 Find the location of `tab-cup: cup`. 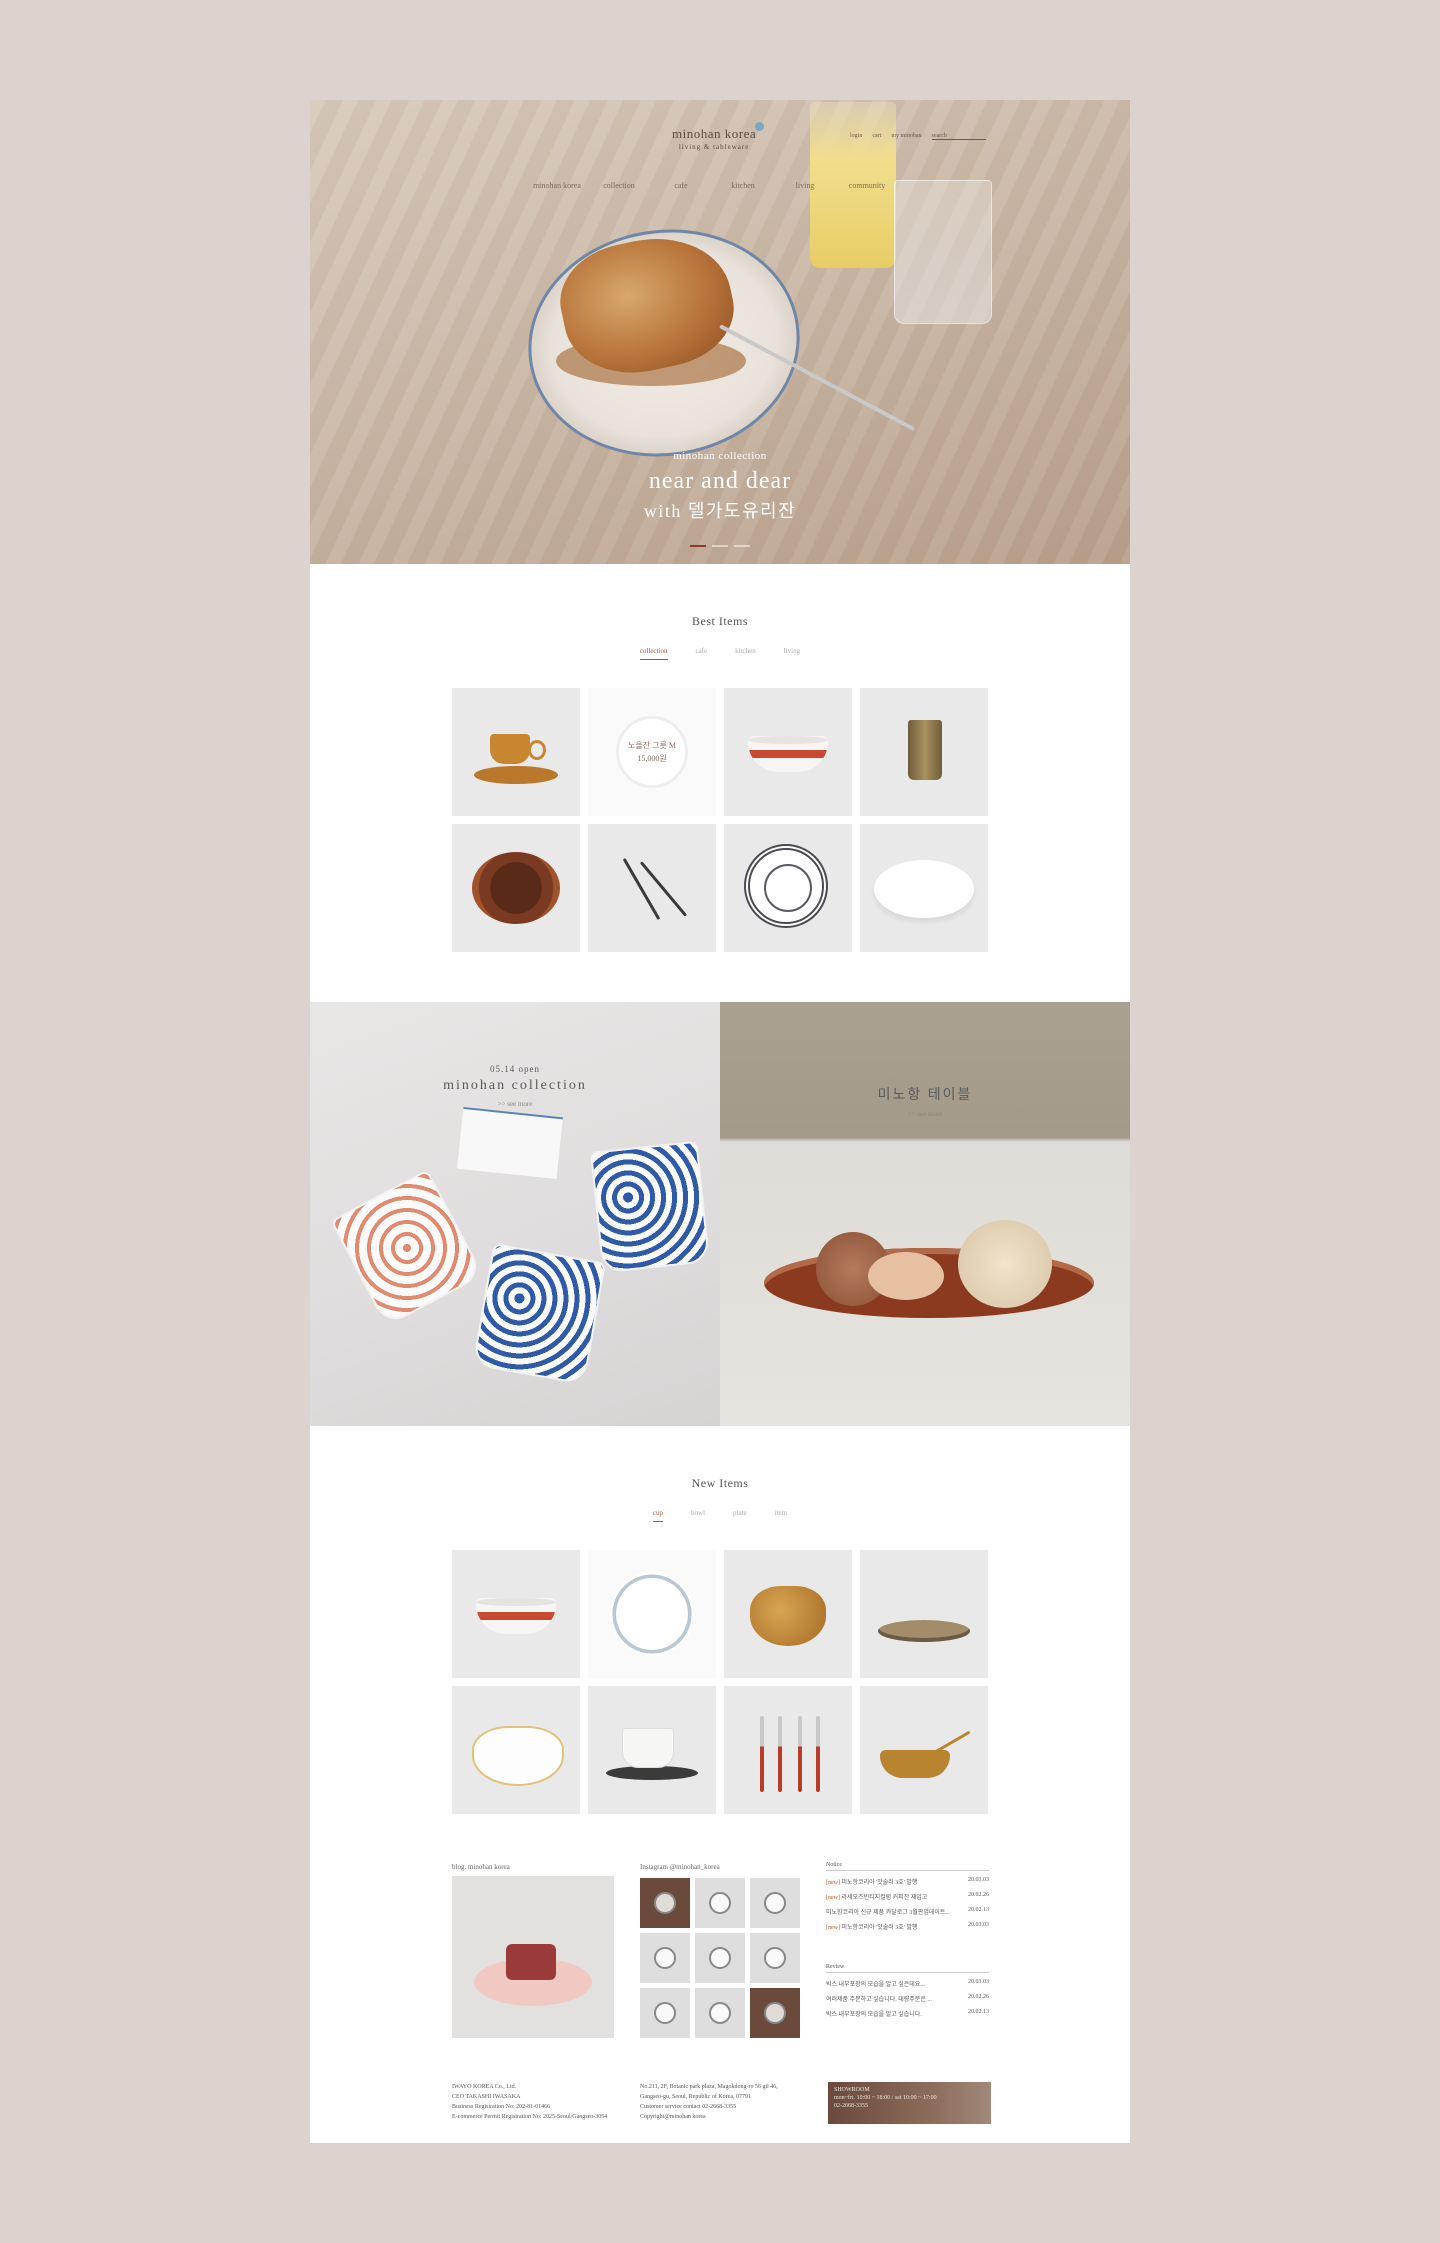

tab-cup: cup is located at coordinates (658, 1515).